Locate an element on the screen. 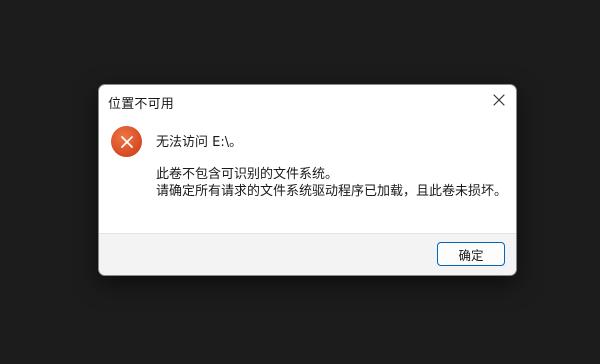 The image size is (600, 364). dialog-titlebar: 位置不可用 is located at coordinates (307, 101).